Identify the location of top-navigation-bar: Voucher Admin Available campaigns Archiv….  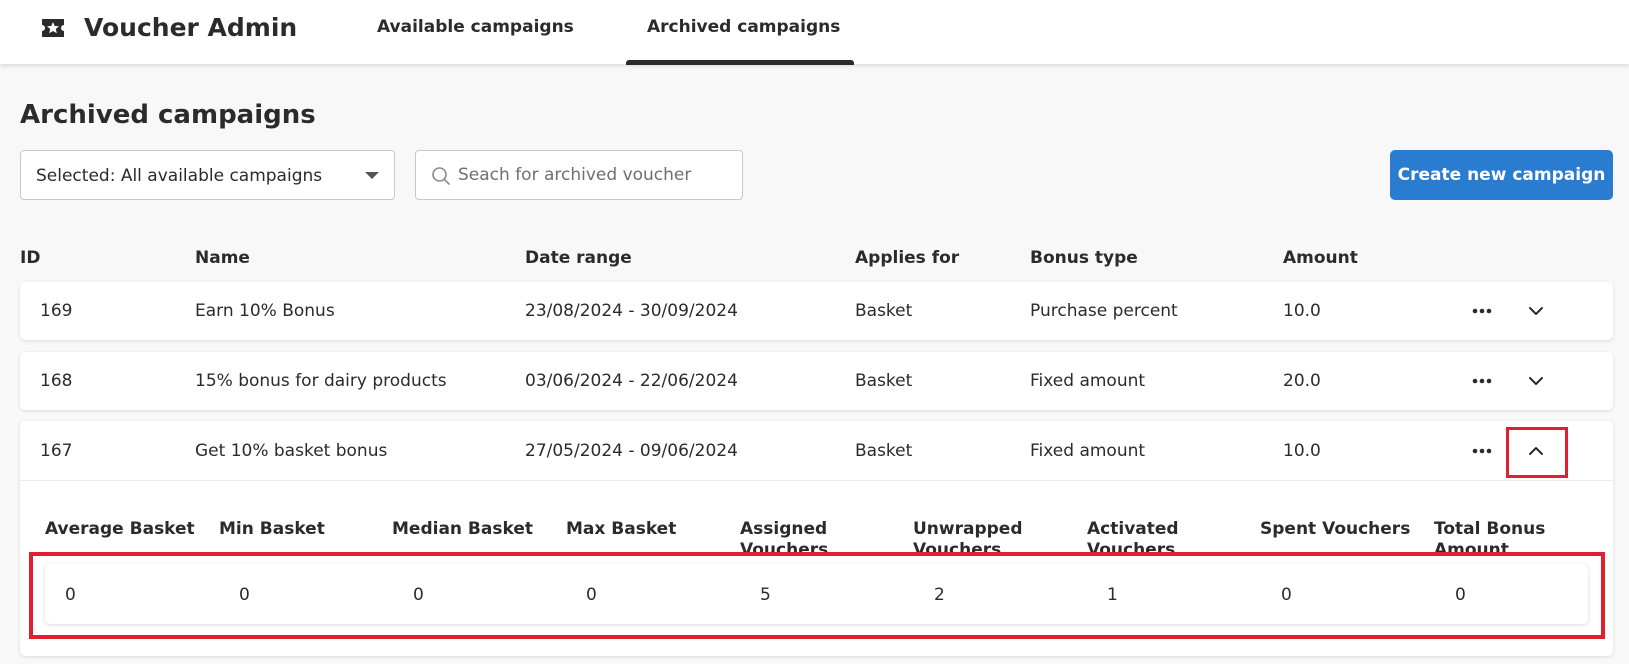
(814, 32).